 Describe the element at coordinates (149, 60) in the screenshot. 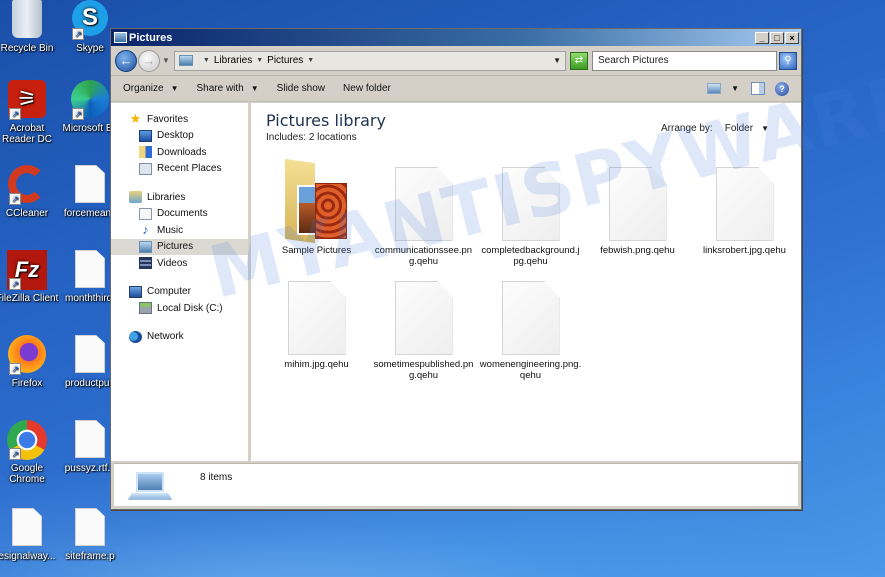

I see `forward-button: →` at that location.